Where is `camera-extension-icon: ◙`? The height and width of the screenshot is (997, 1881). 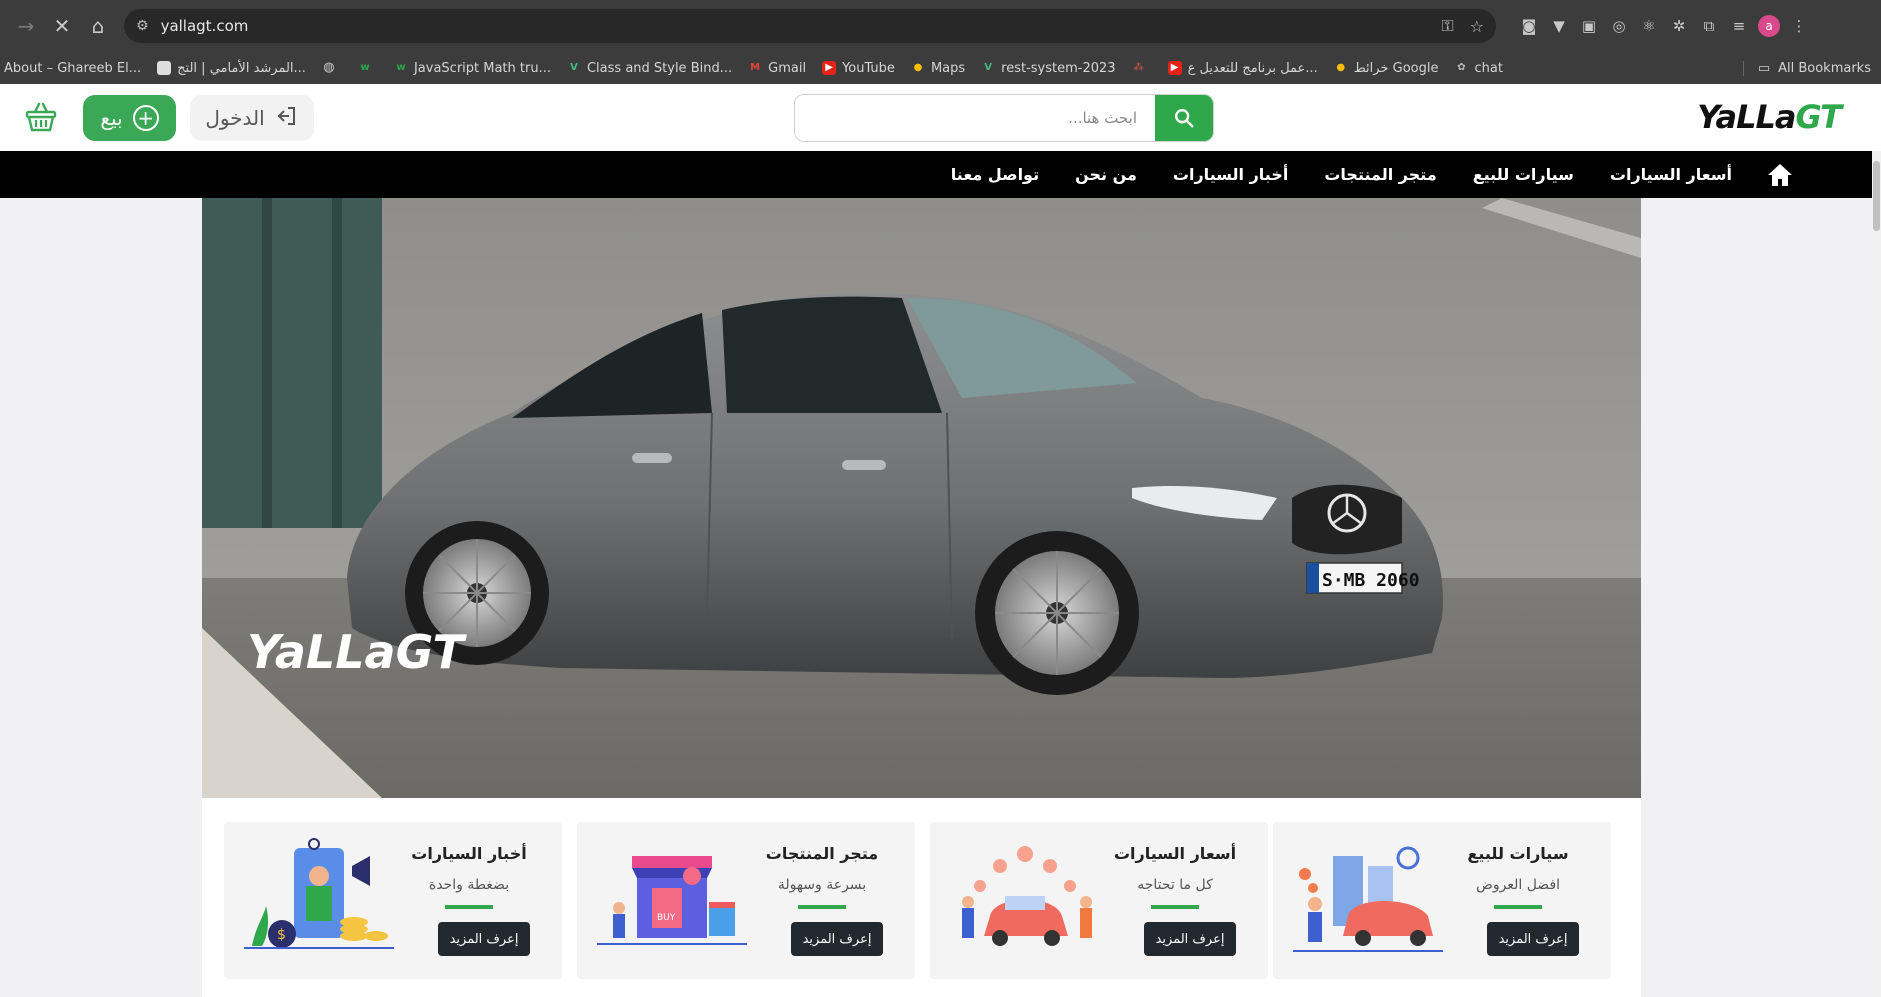 camera-extension-icon: ◙ is located at coordinates (1529, 26).